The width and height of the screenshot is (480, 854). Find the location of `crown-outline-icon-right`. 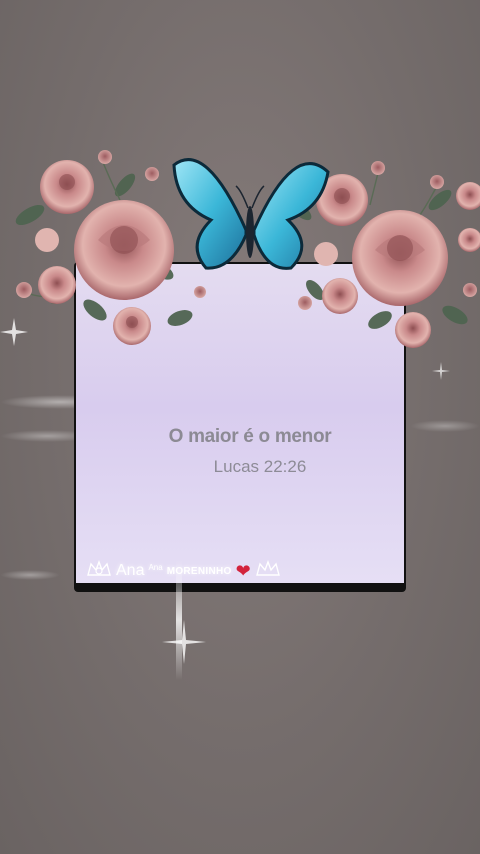

crown-outline-icon-right is located at coordinates (268, 571).